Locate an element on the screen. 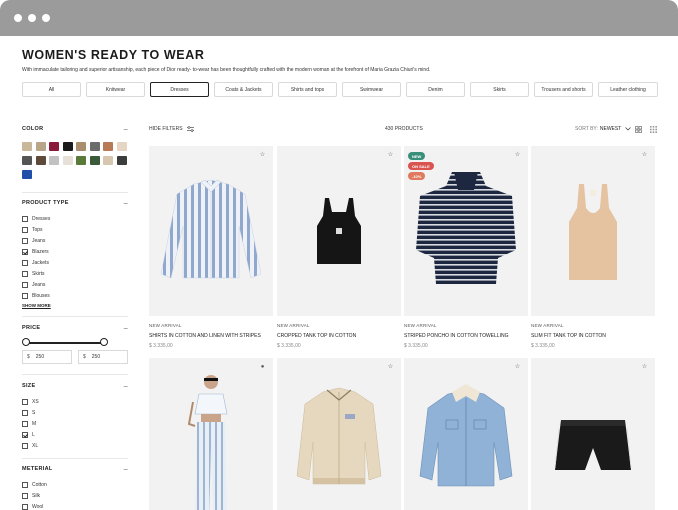  size-filter-header: SIZE – is located at coordinates (75, 388).